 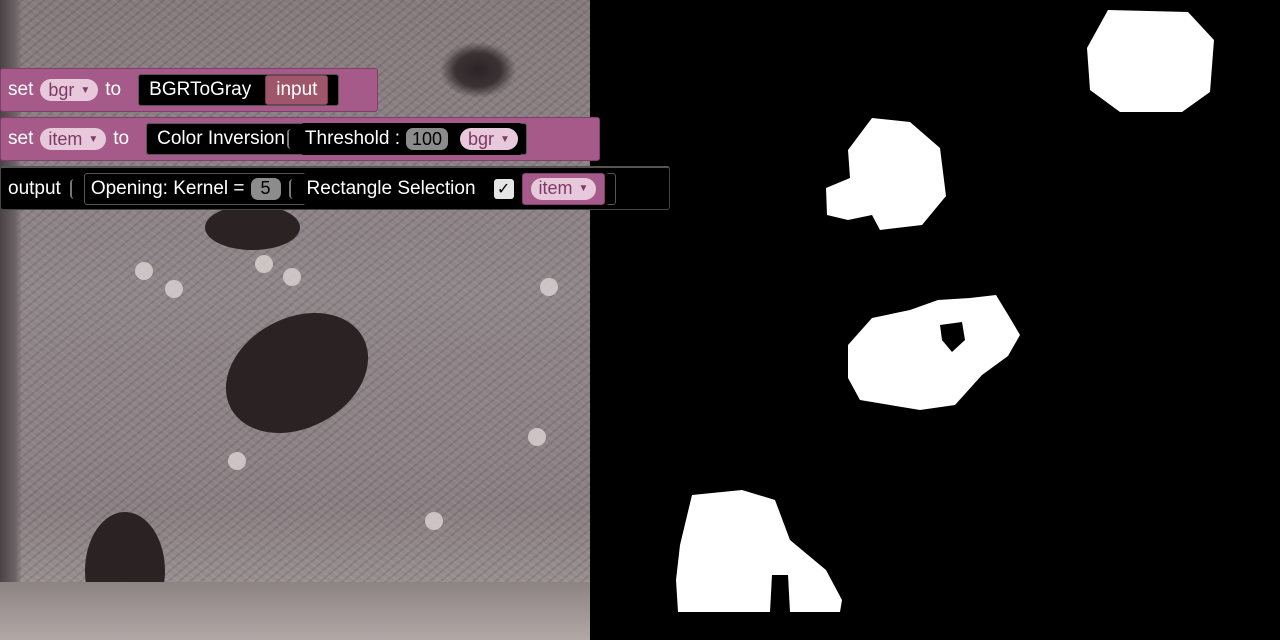 I want to click on mask-blob-bottom-left, so click(x=759, y=551).